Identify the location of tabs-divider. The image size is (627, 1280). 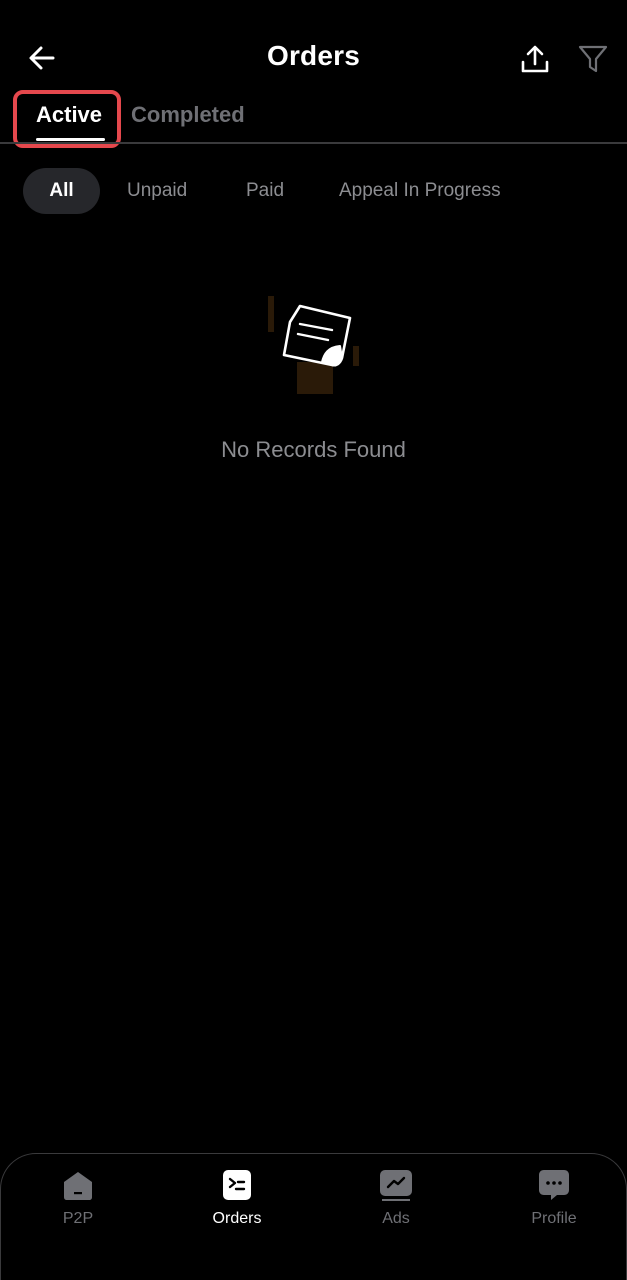
(313, 143).